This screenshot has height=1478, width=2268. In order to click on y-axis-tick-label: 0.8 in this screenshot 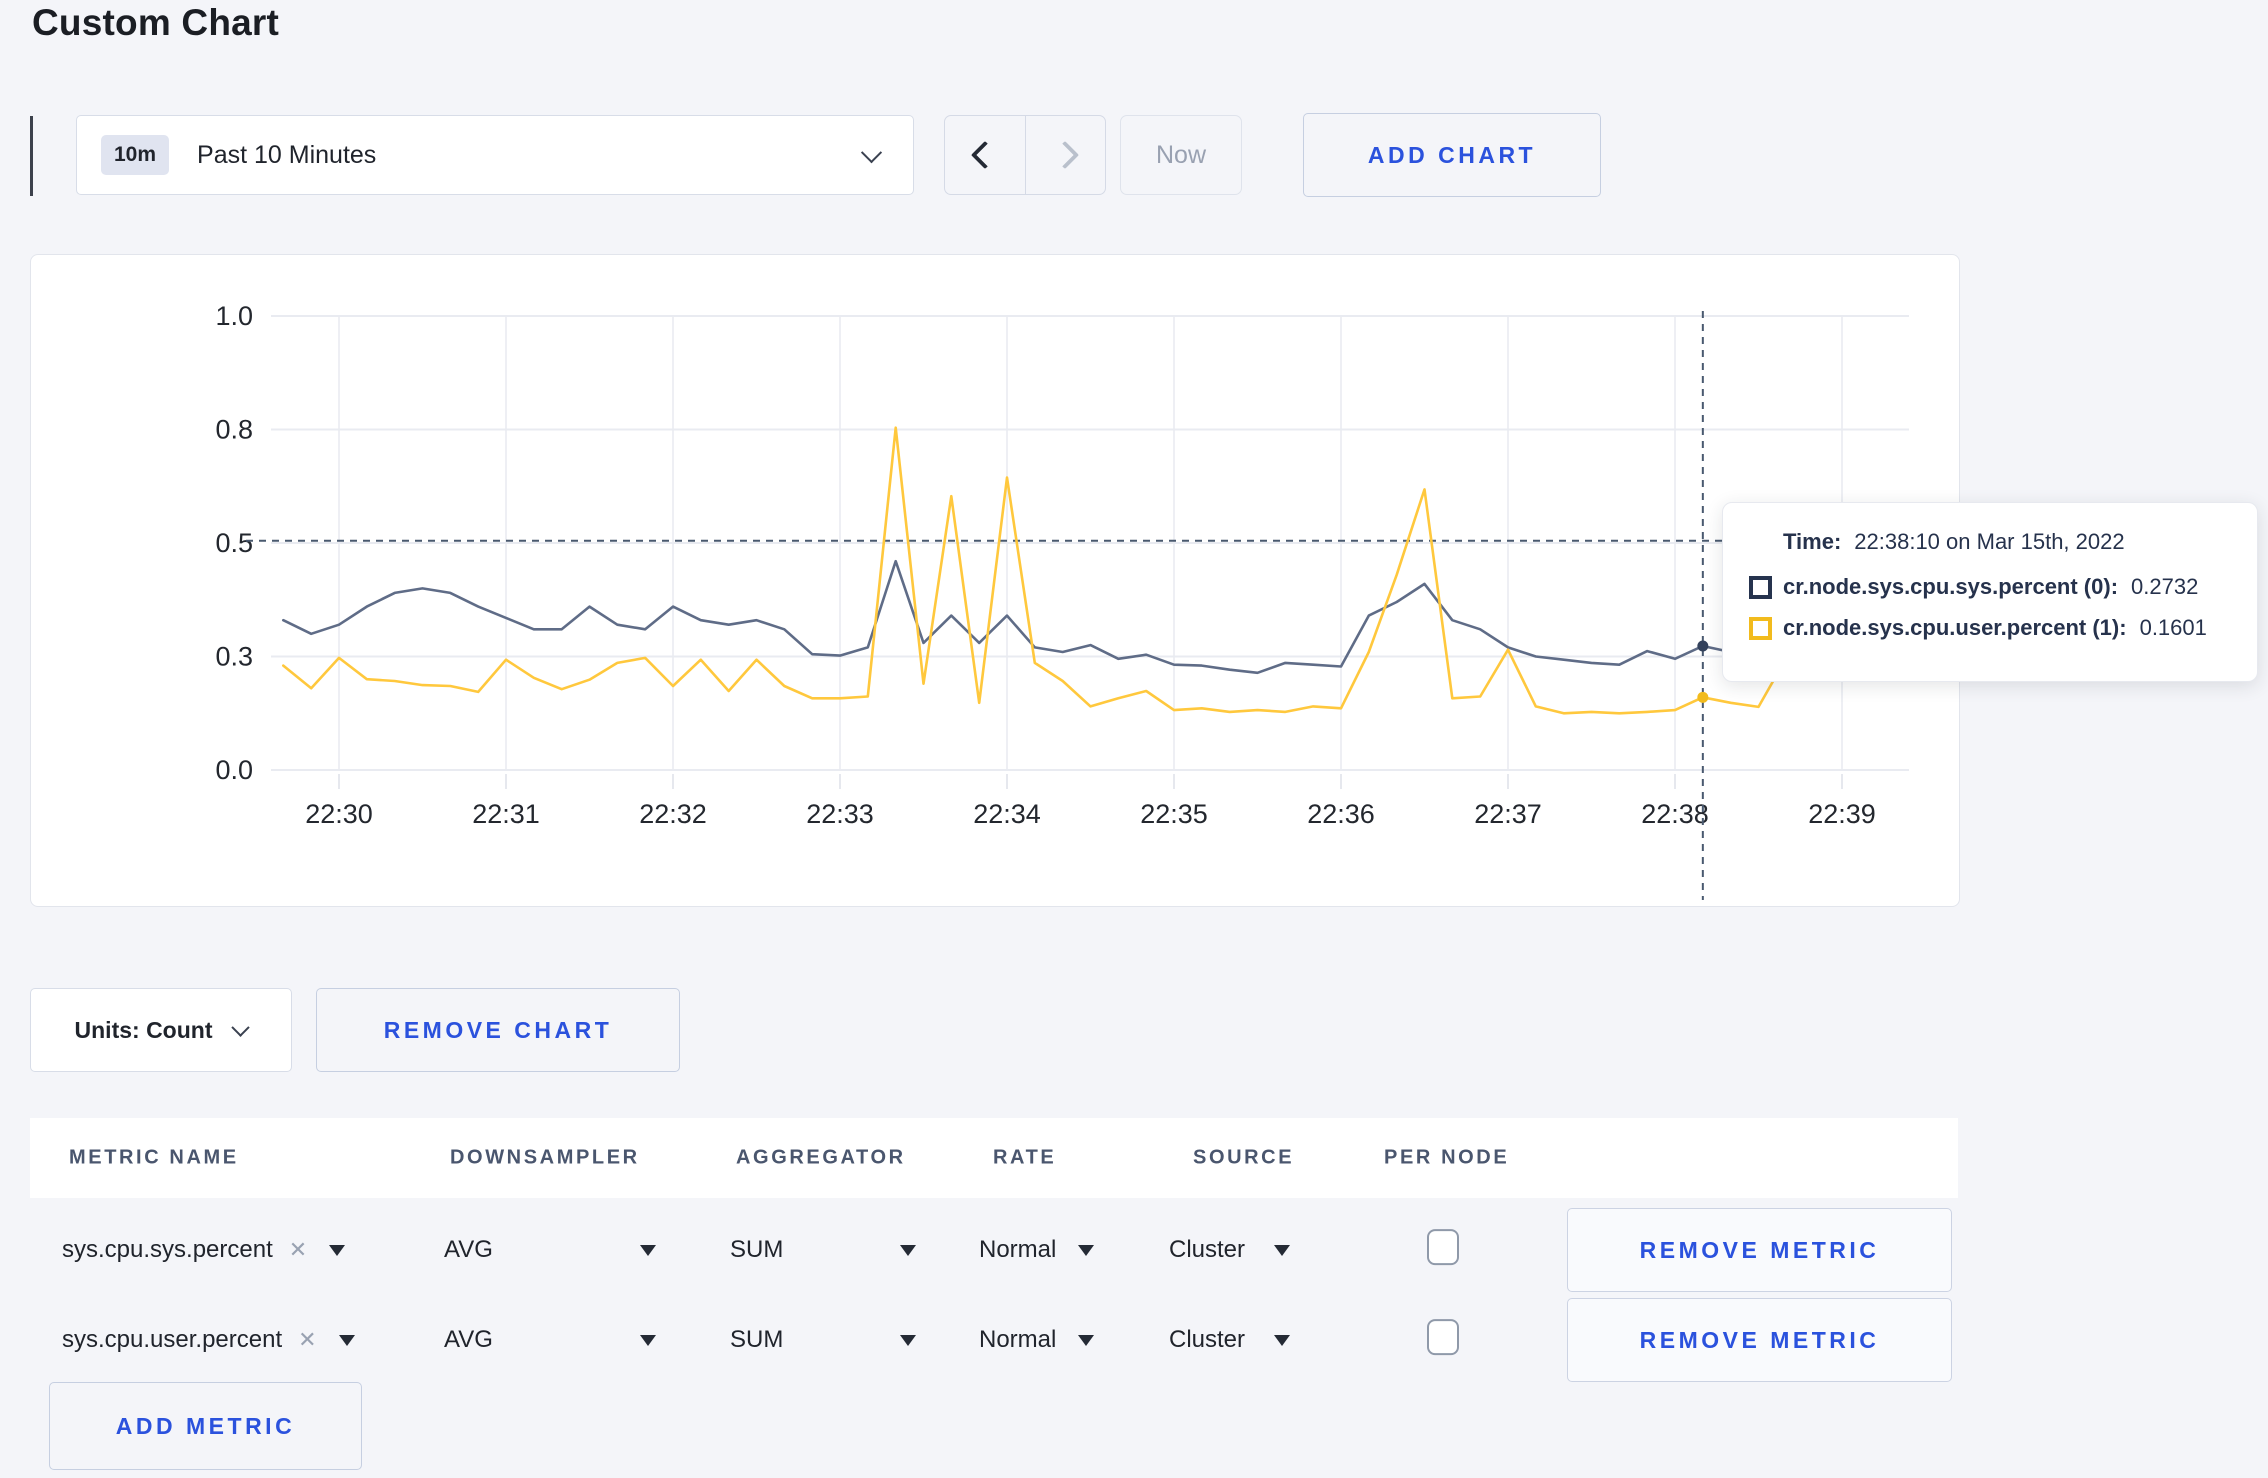, I will do `click(234, 430)`.